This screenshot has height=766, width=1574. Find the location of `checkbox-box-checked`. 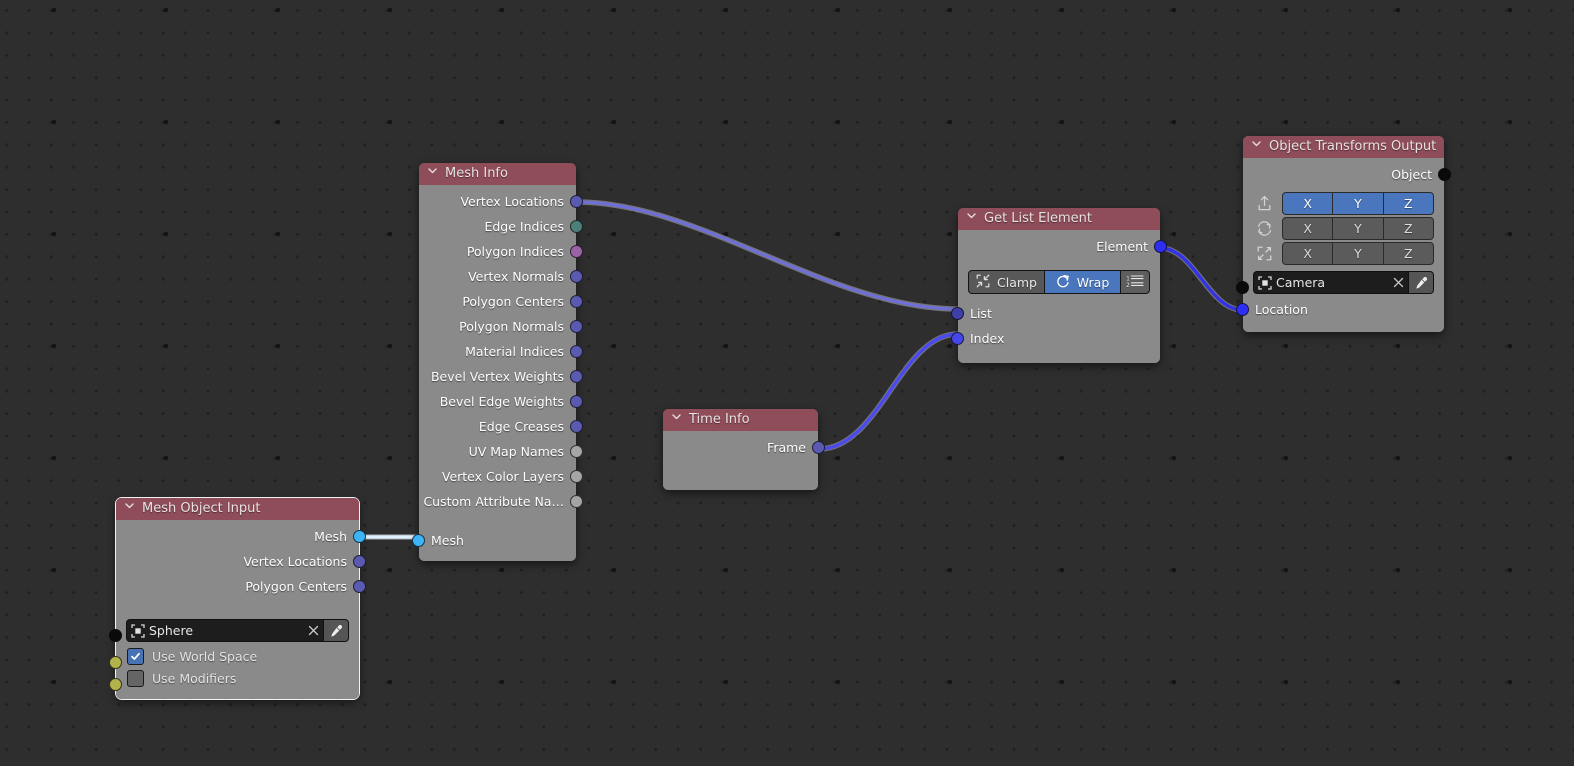

checkbox-box-checked is located at coordinates (135, 656).